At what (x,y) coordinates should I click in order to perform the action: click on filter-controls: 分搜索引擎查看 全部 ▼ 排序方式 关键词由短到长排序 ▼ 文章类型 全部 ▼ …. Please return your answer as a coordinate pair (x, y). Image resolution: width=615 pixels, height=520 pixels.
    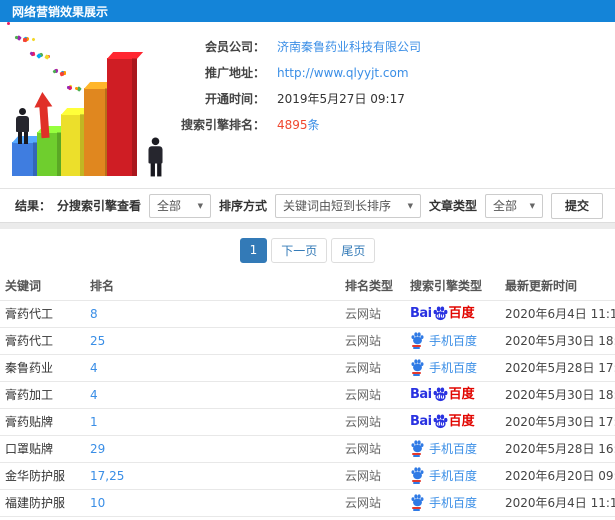
    Looking at the image, I should click on (330, 205).